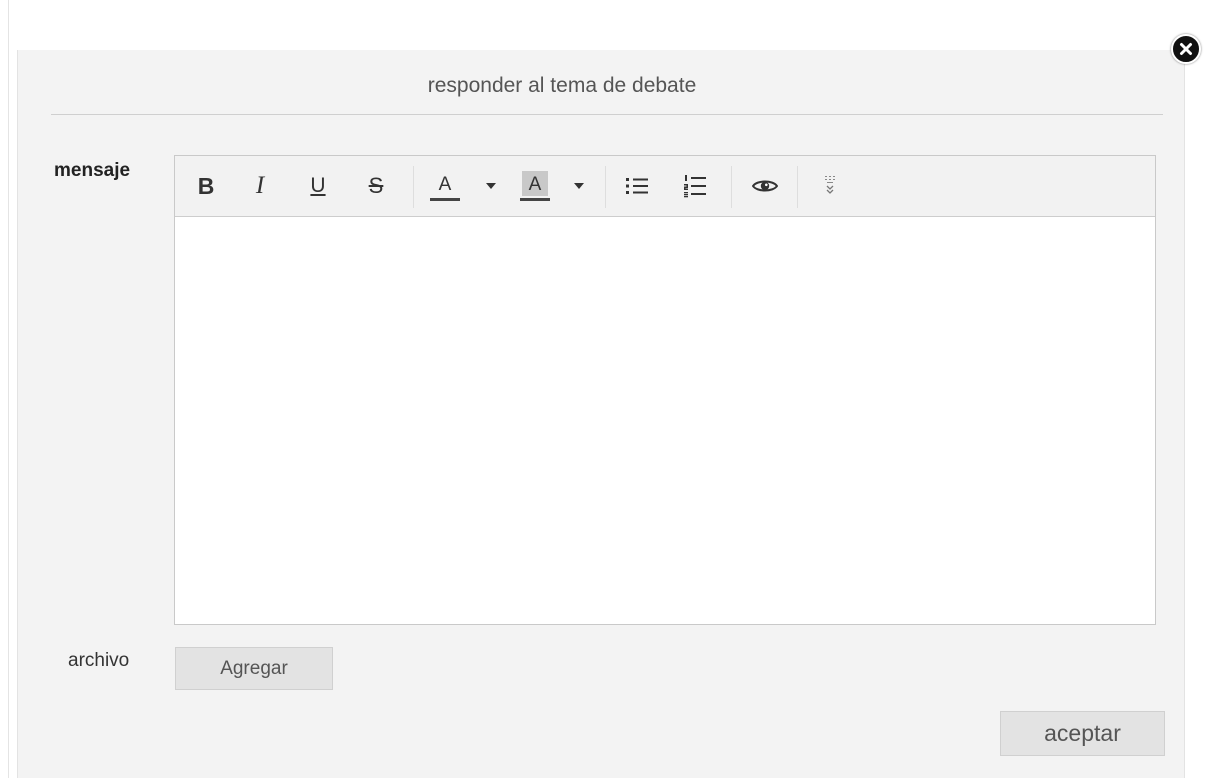  I want to click on background-color-button: A, so click(535, 186).